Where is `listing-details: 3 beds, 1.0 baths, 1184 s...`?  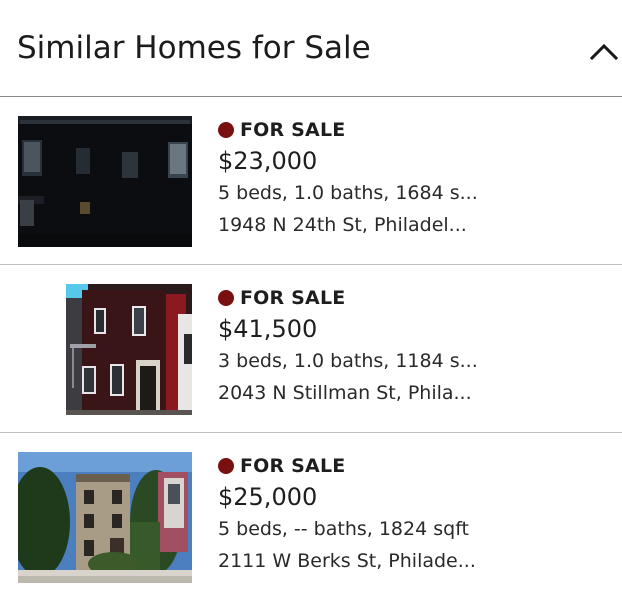
listing-details: 3 beds, 1.0 baths, 1184 s... is located at coordinates (348, 361).